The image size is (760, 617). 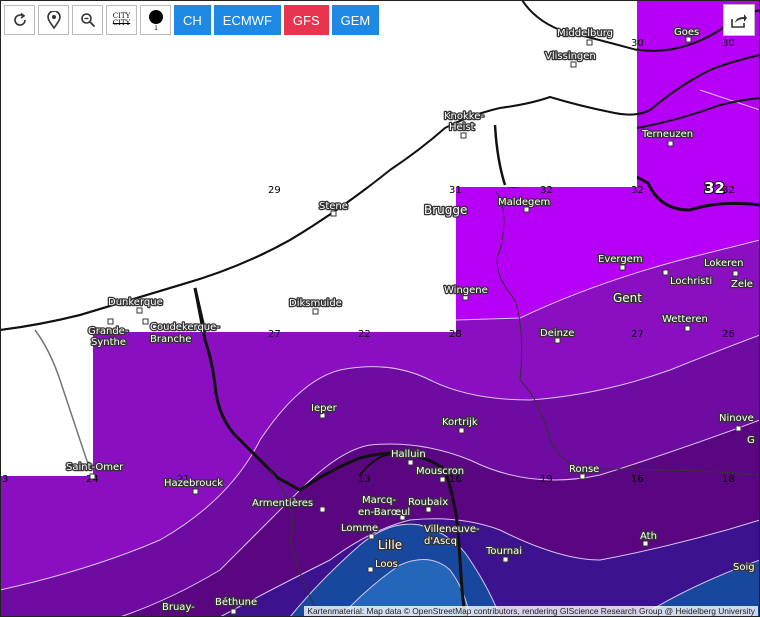 I want to click on city-label: Grande-, so click(x=108, y=331).